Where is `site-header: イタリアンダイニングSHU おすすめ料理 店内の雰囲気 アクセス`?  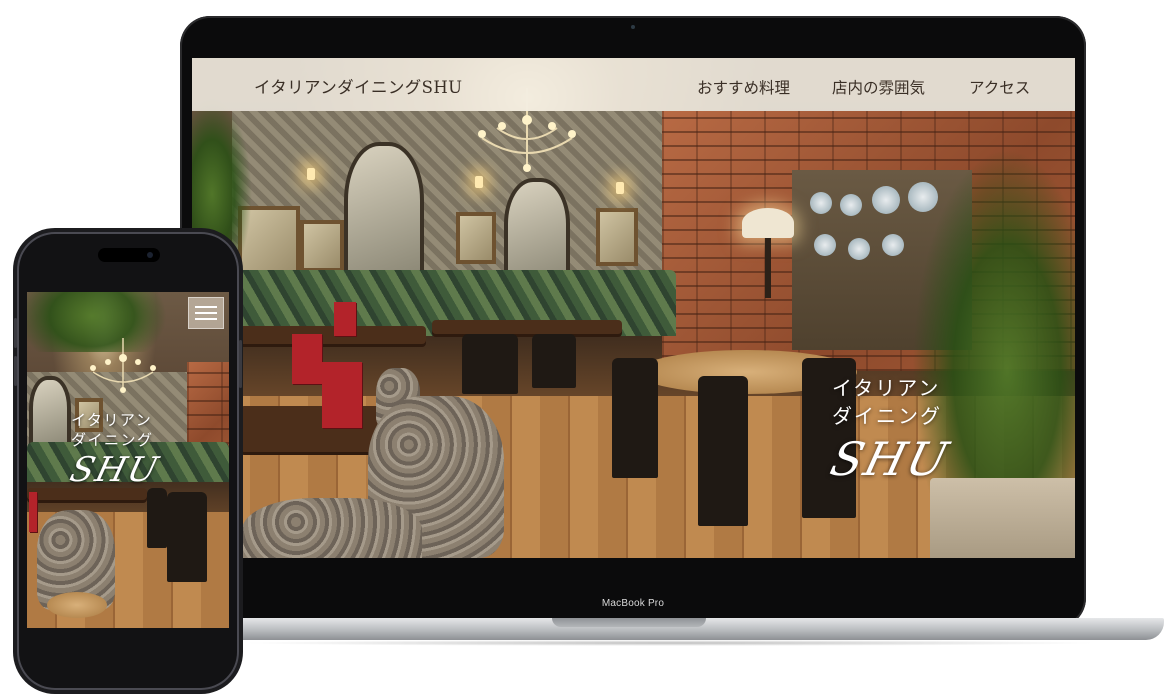
site-header: イタリアンダイニングSHU おすすめ料理 店内の雰囲気 アクセス is located at coordinates (633, 84).